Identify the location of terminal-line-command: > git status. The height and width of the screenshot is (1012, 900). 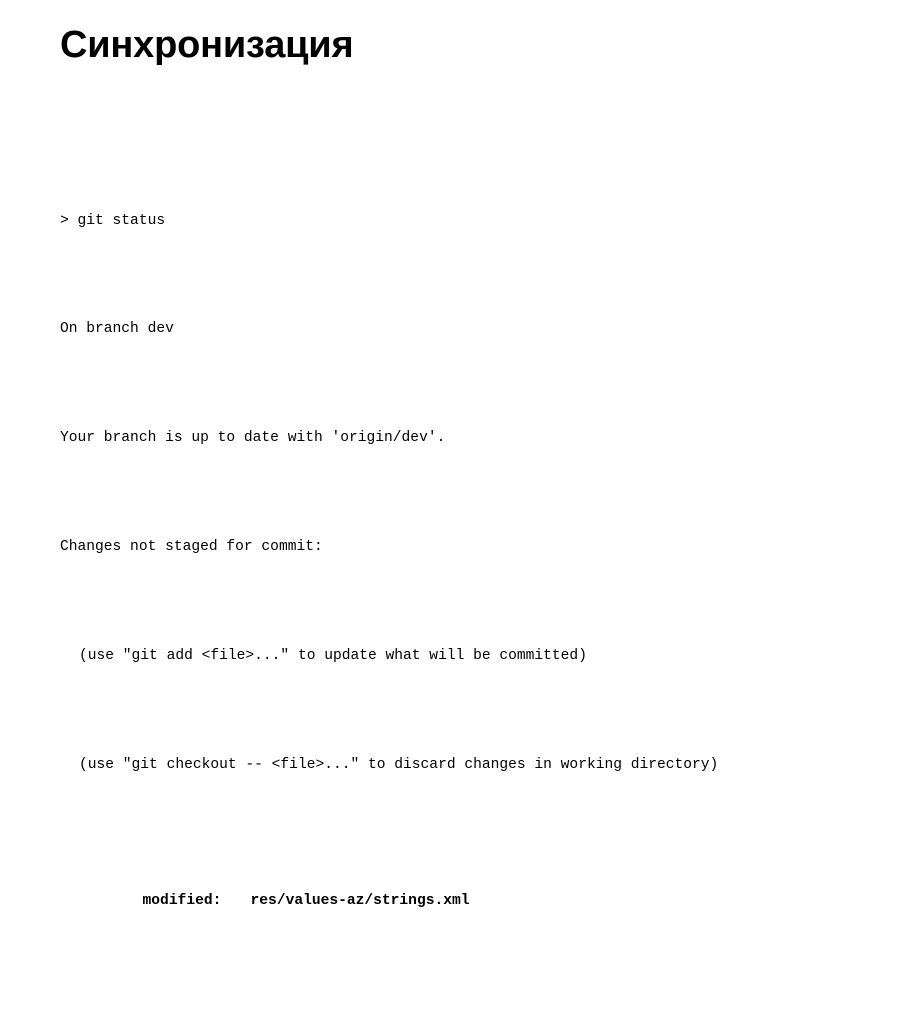
(113, 220).